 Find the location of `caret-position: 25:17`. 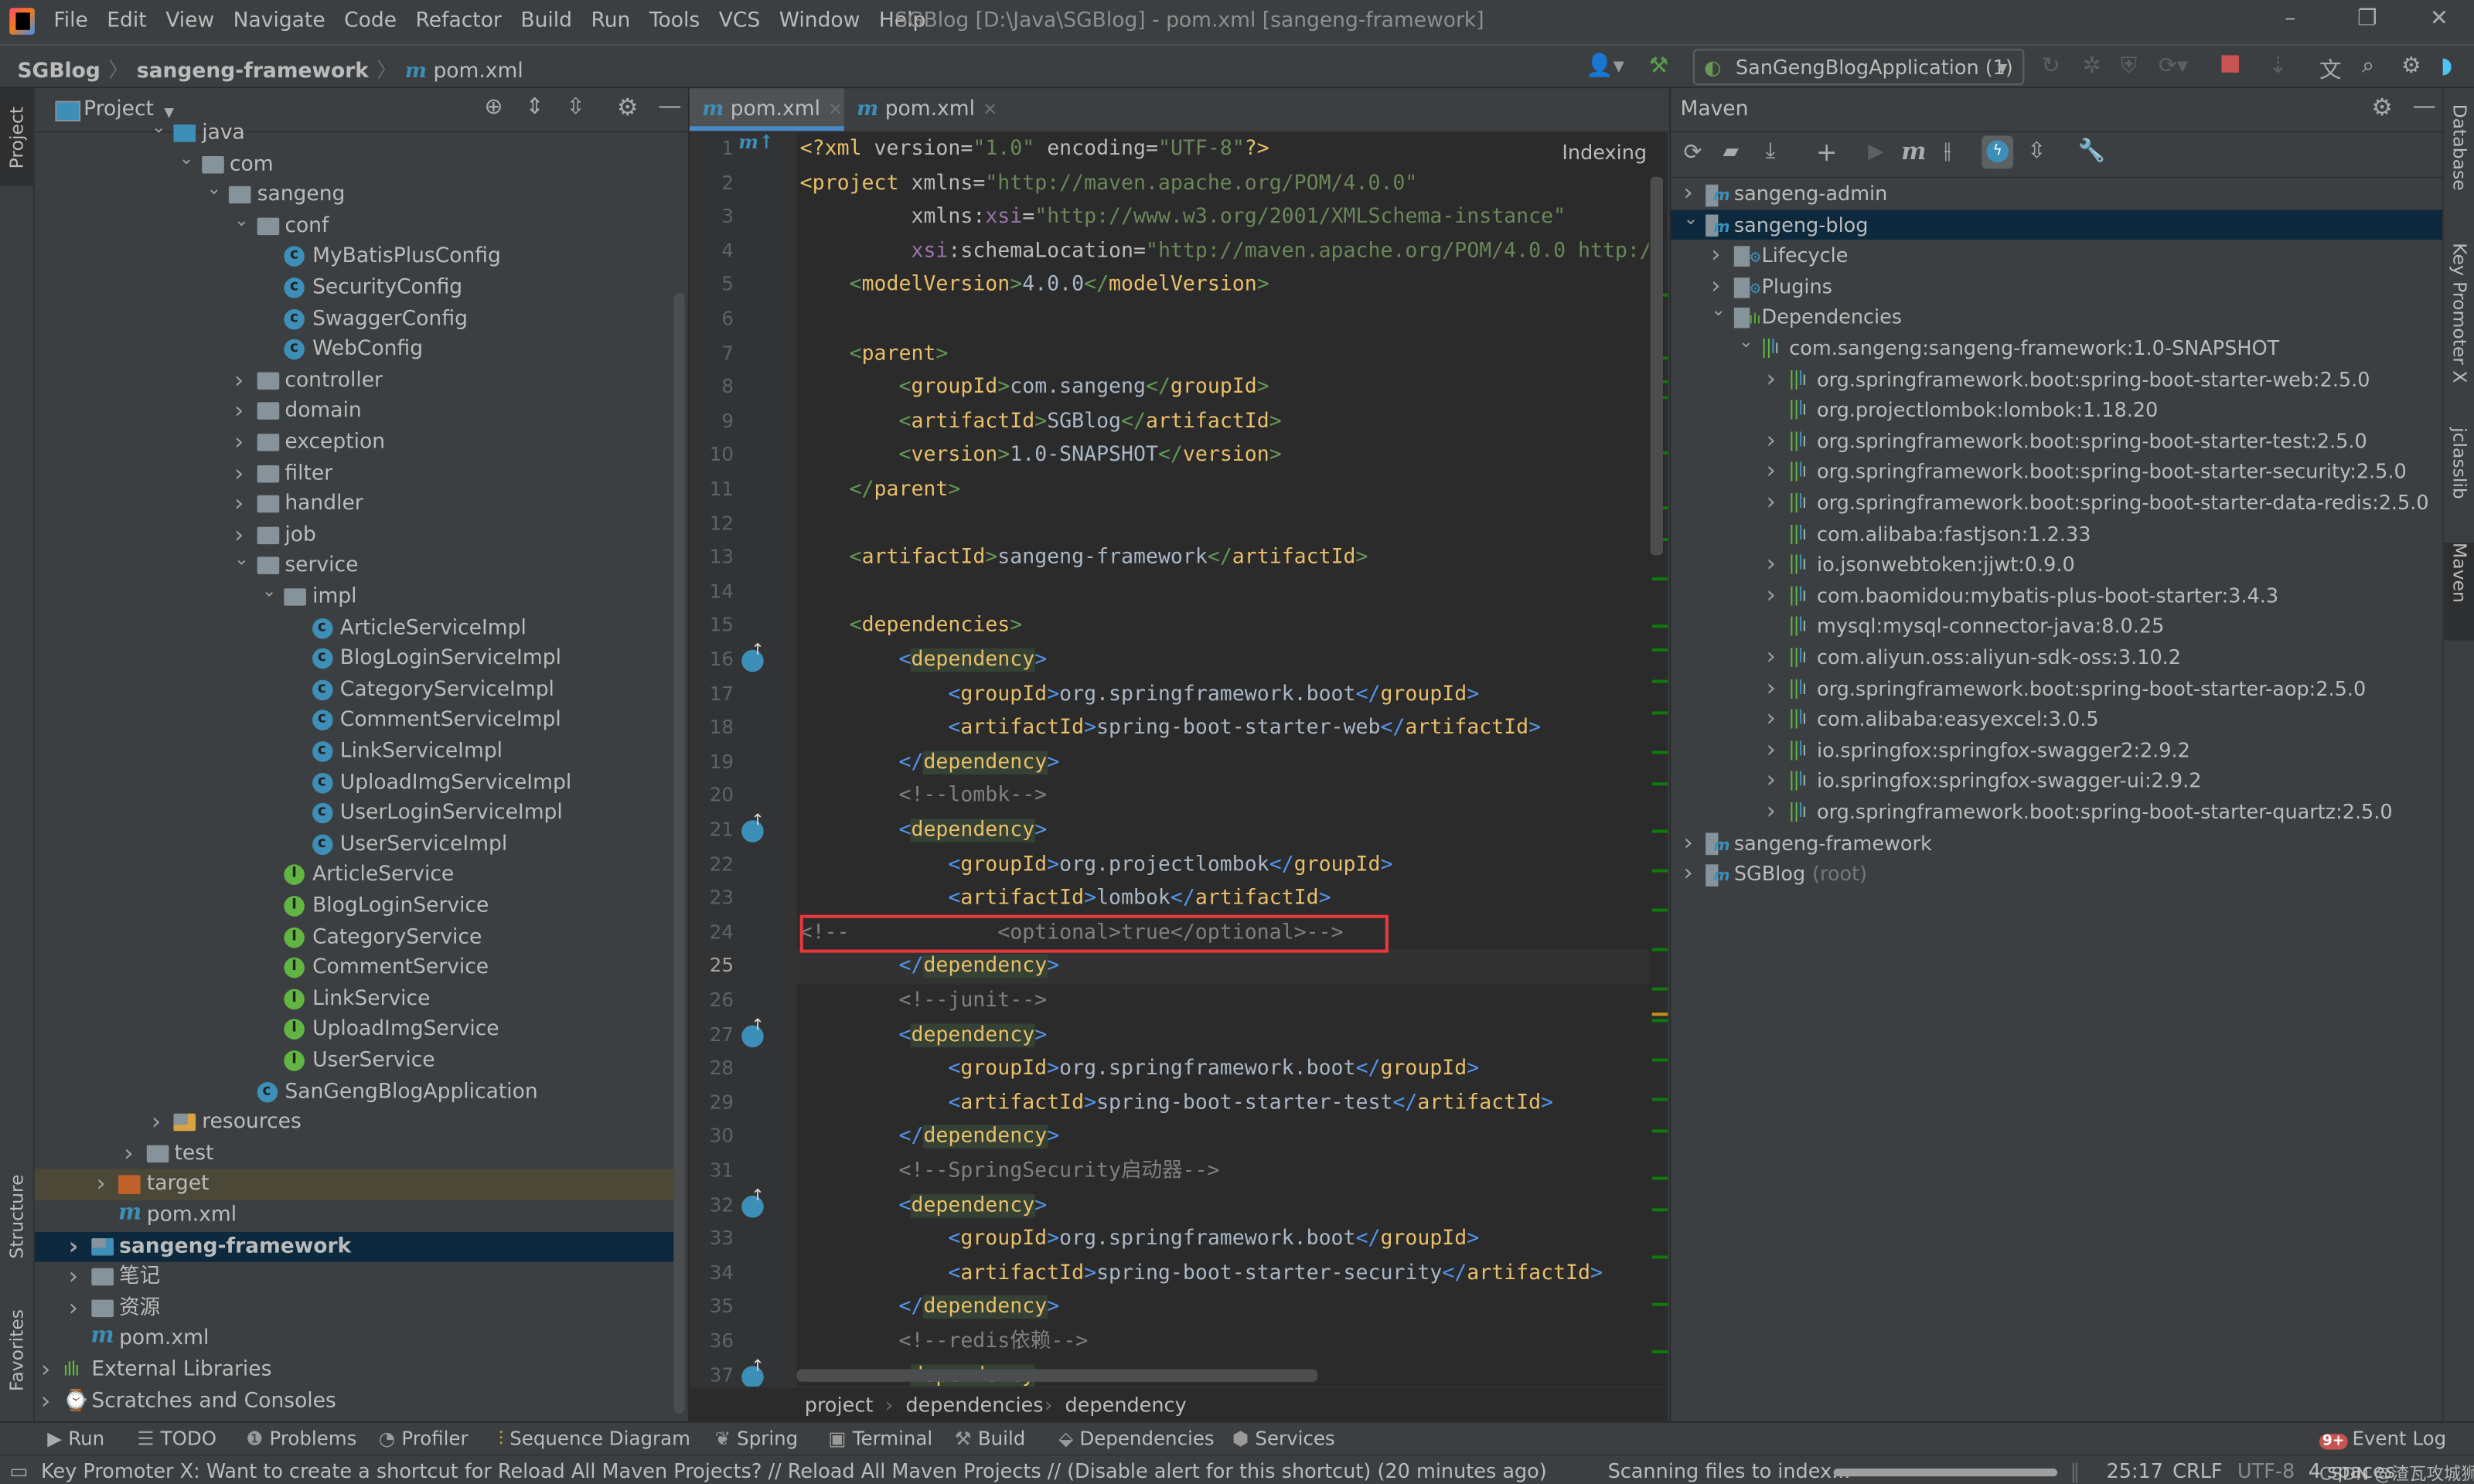

caret-position: 25:17 is located at coordinates (2134, 1471).